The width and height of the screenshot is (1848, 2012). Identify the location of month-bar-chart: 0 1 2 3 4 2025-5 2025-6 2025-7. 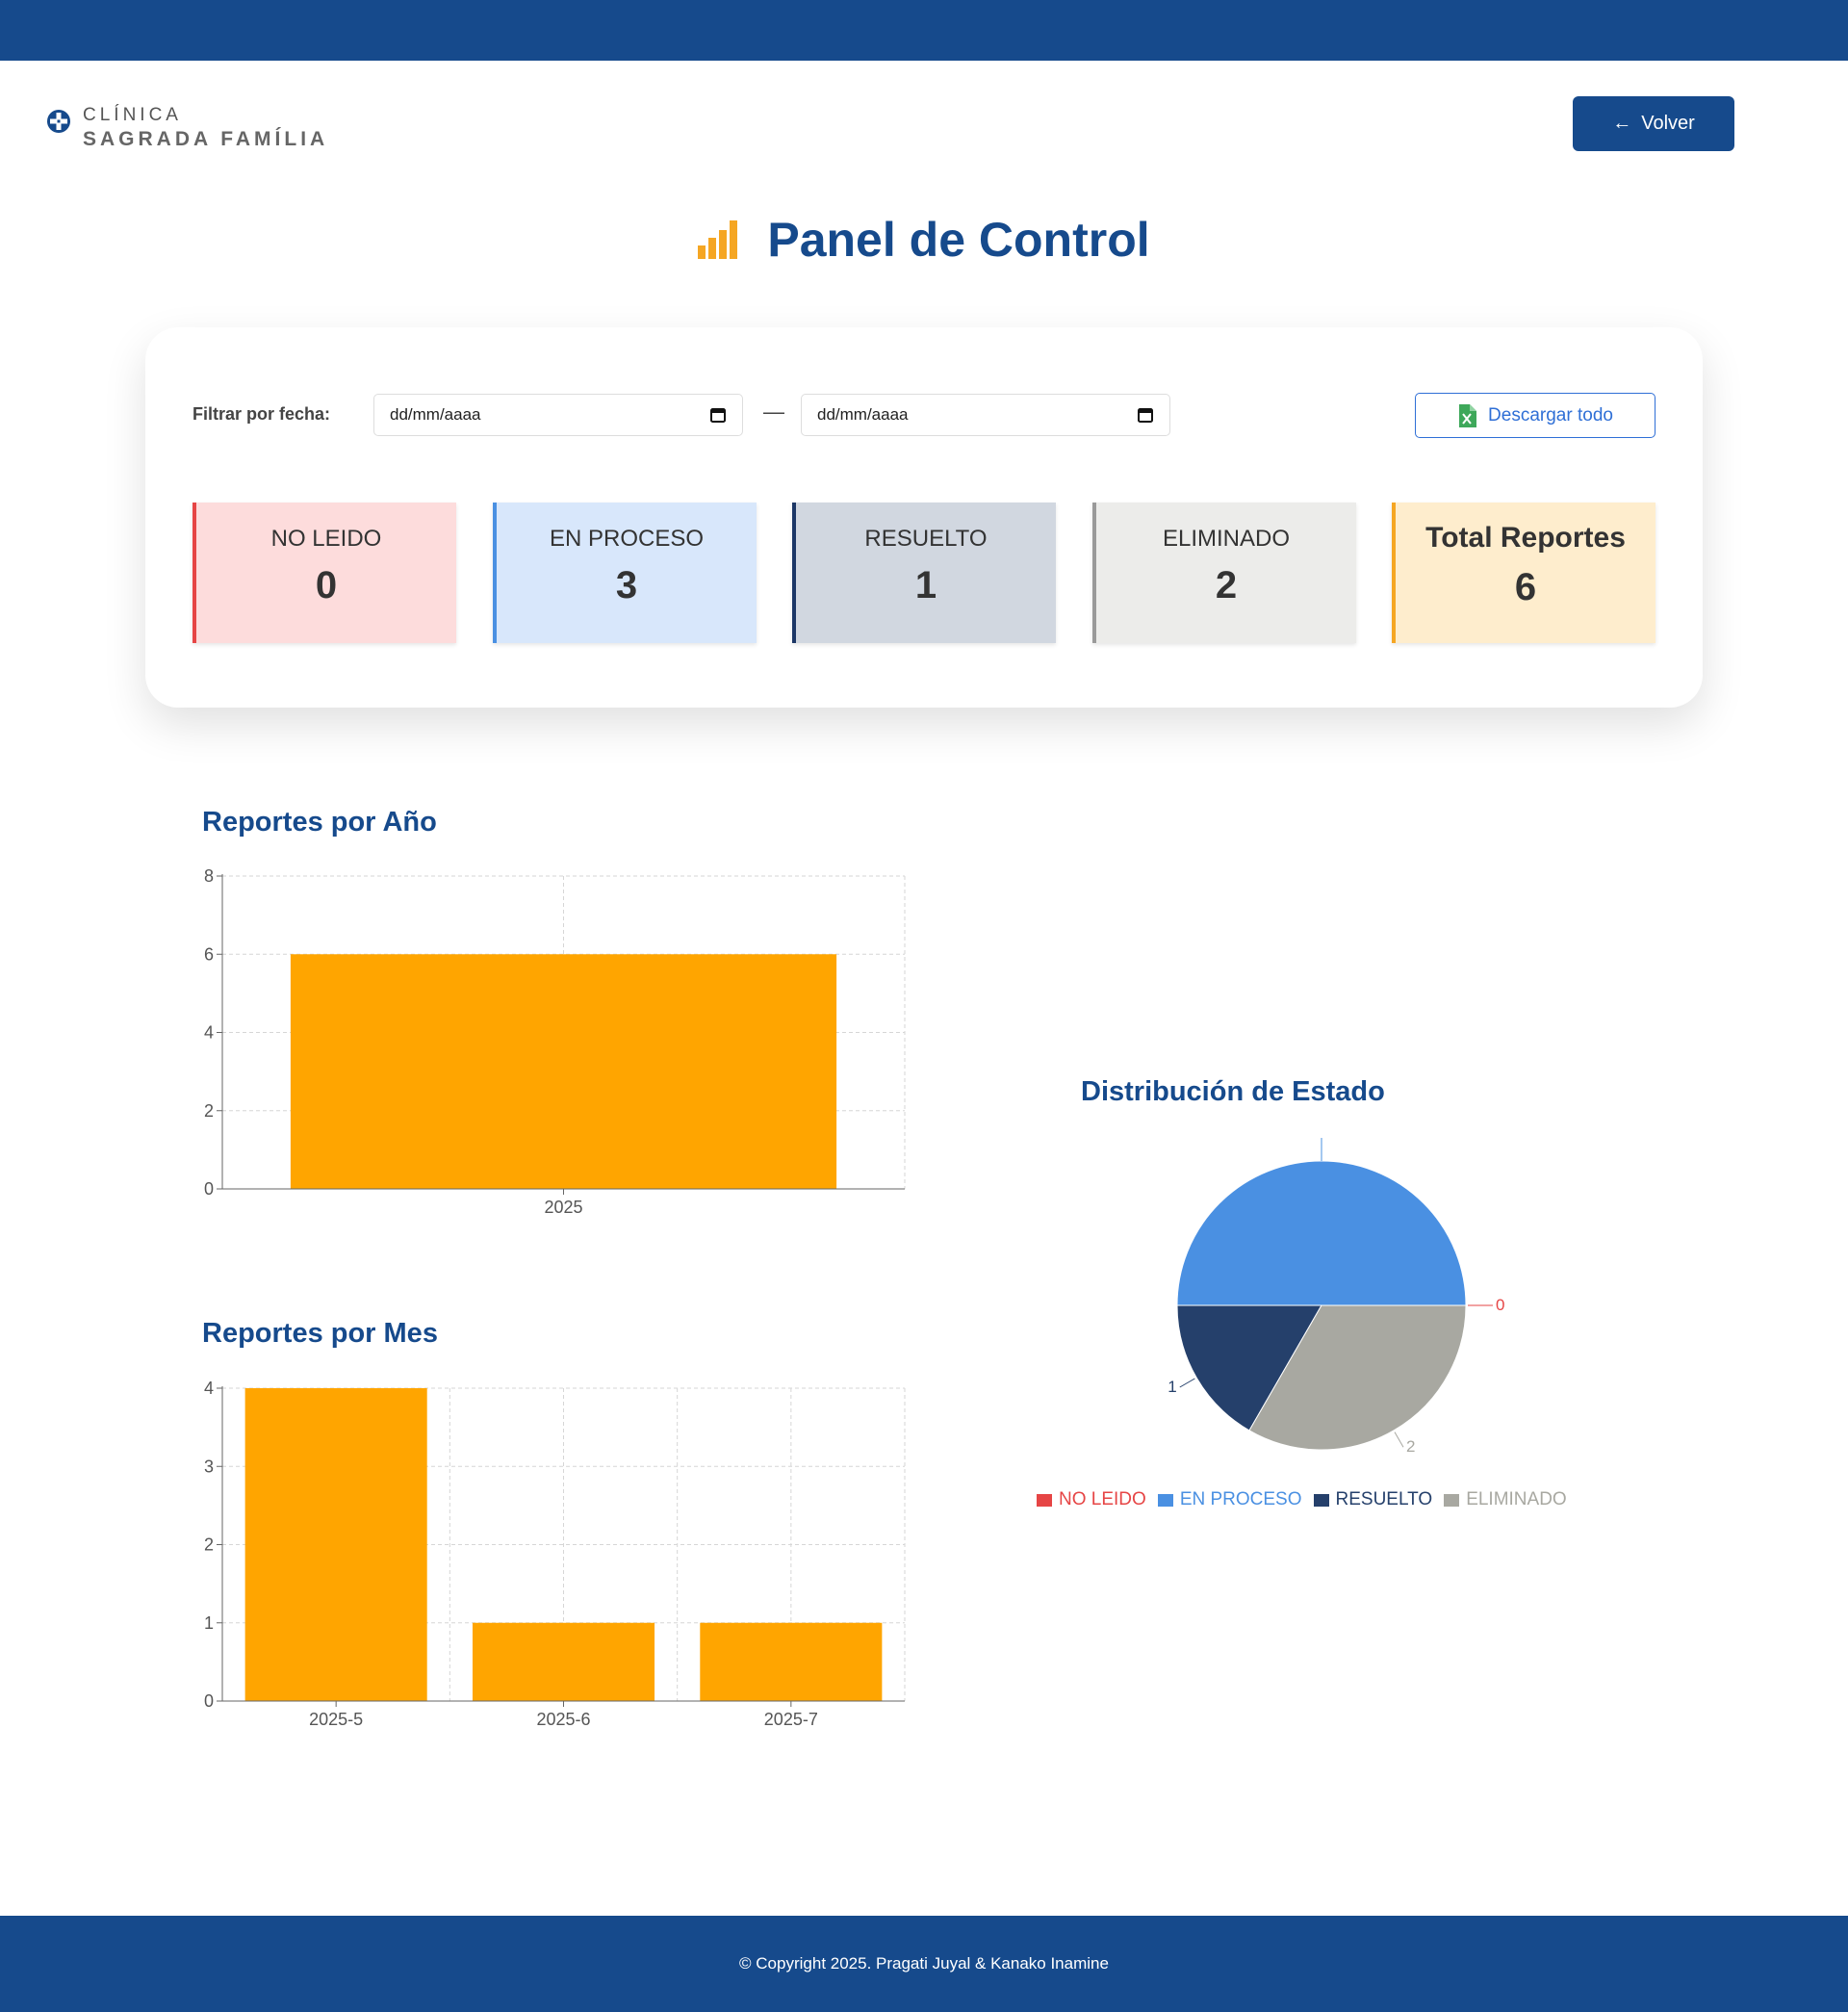
(555, 1554).